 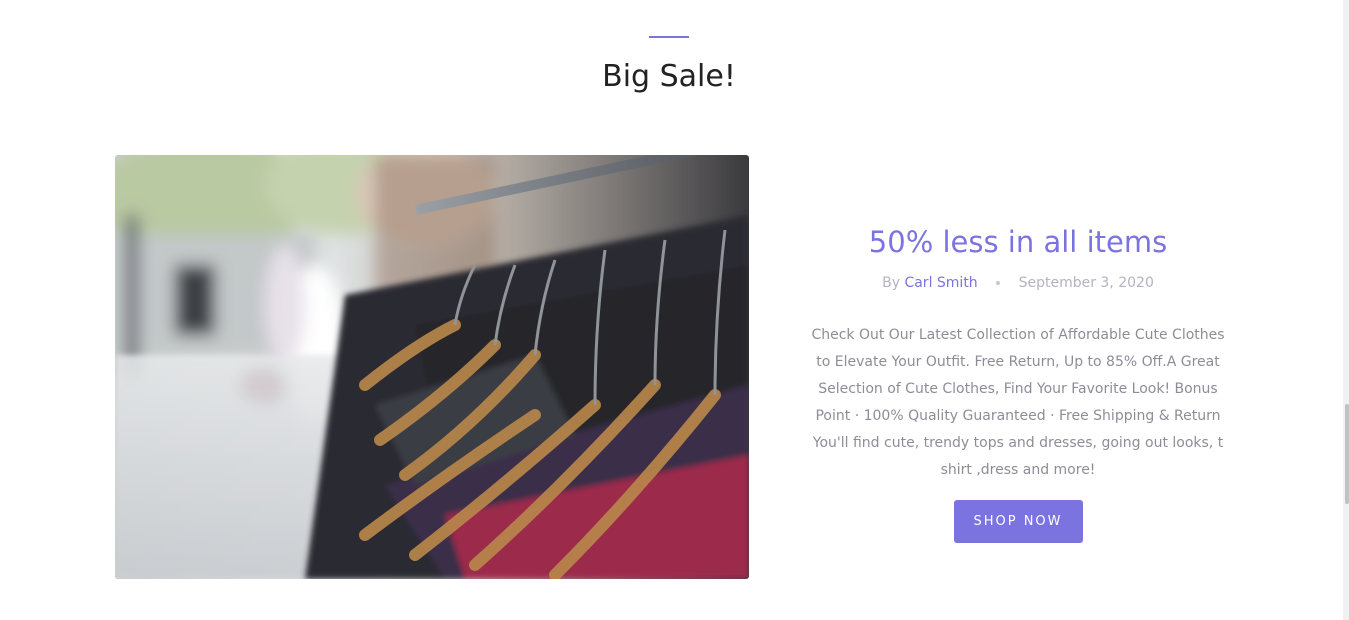 What do you see at coordinates (1086, 283) in the screenshot?
I see `post-date: September 3, 2020` at bounding box center [1086, 283].